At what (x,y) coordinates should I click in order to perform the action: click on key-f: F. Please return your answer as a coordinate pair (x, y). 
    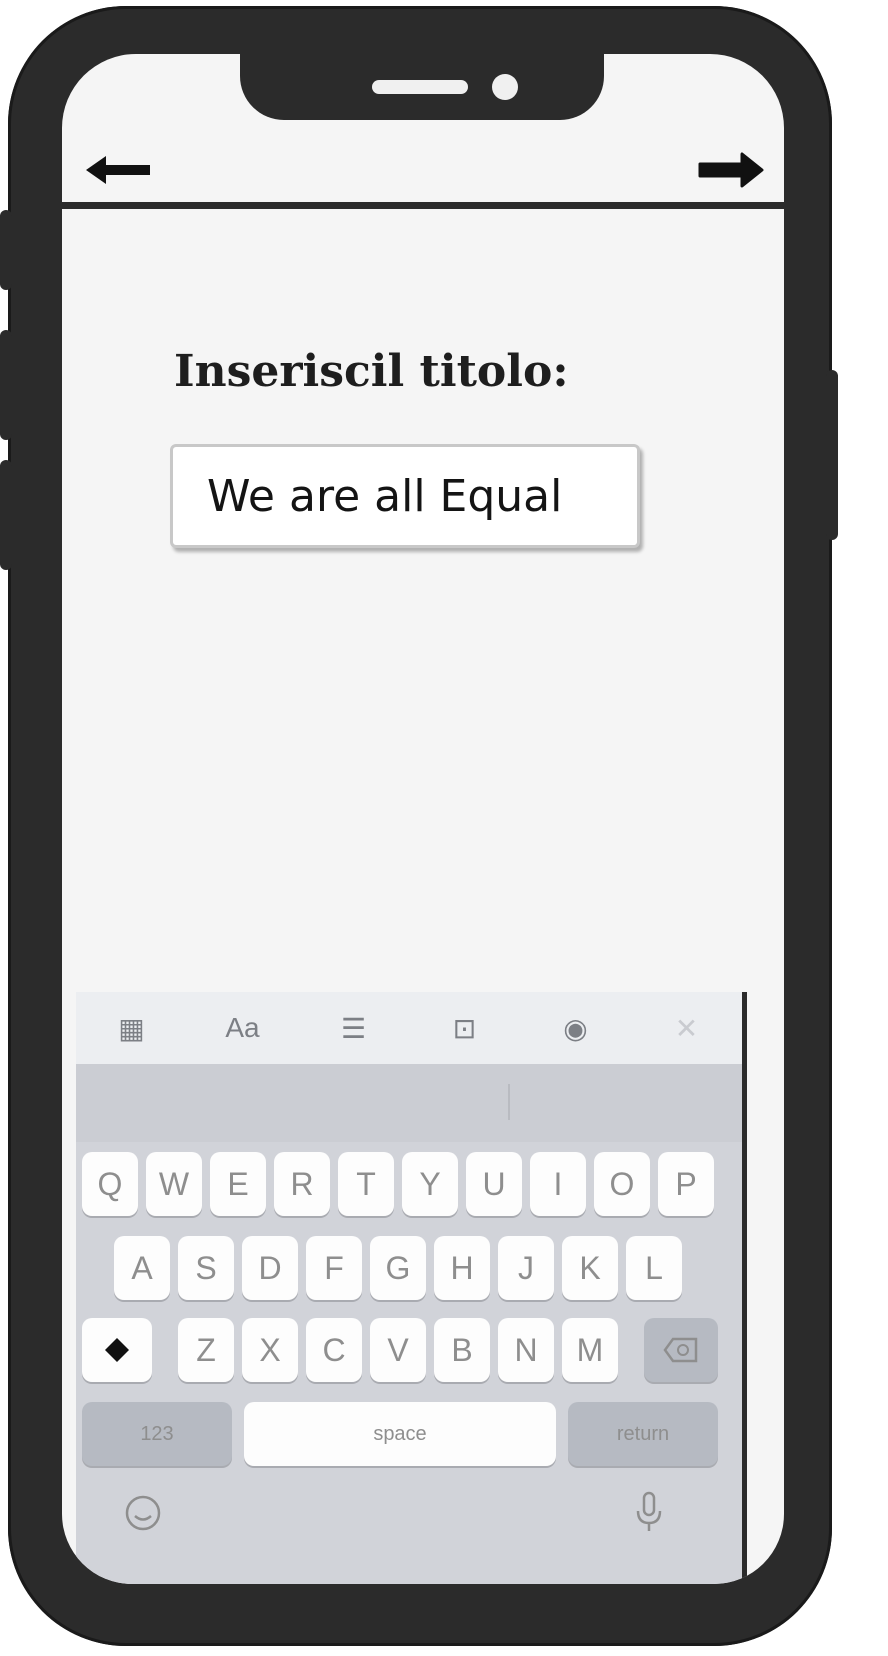
    Looking at the image, I should click on (334, 1268).